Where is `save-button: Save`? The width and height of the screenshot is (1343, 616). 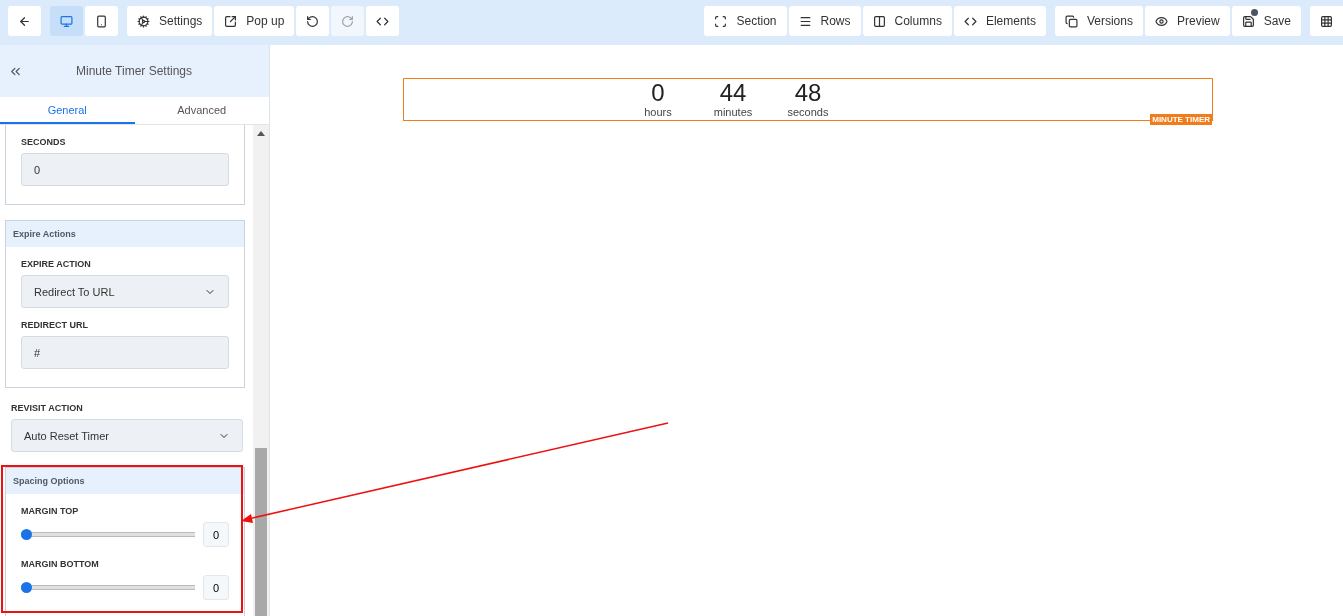
save-button: Save is located at coordinates (1266, 21).